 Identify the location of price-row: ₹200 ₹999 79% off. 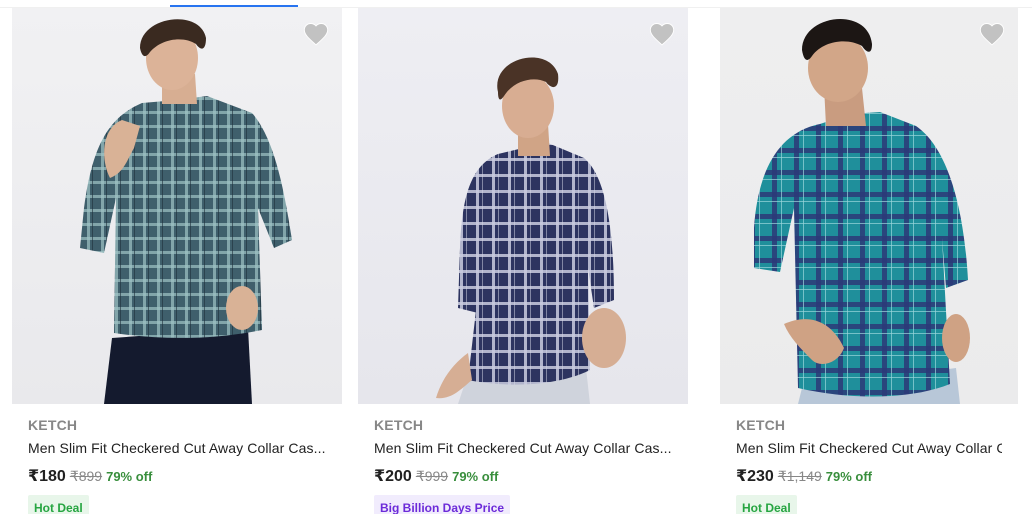
(523, 476).